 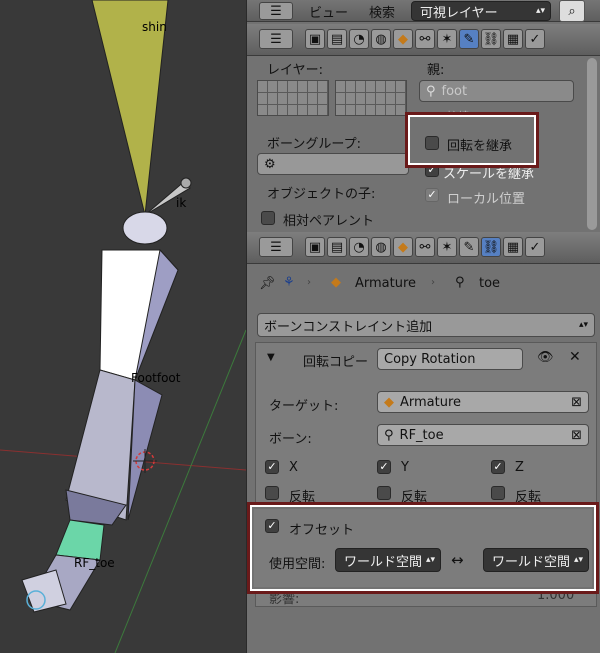 What do you see at coordinates (315, 39) in the screenshot?
I see `render-tab-icon: ▣` at bounding box center [315, 39].